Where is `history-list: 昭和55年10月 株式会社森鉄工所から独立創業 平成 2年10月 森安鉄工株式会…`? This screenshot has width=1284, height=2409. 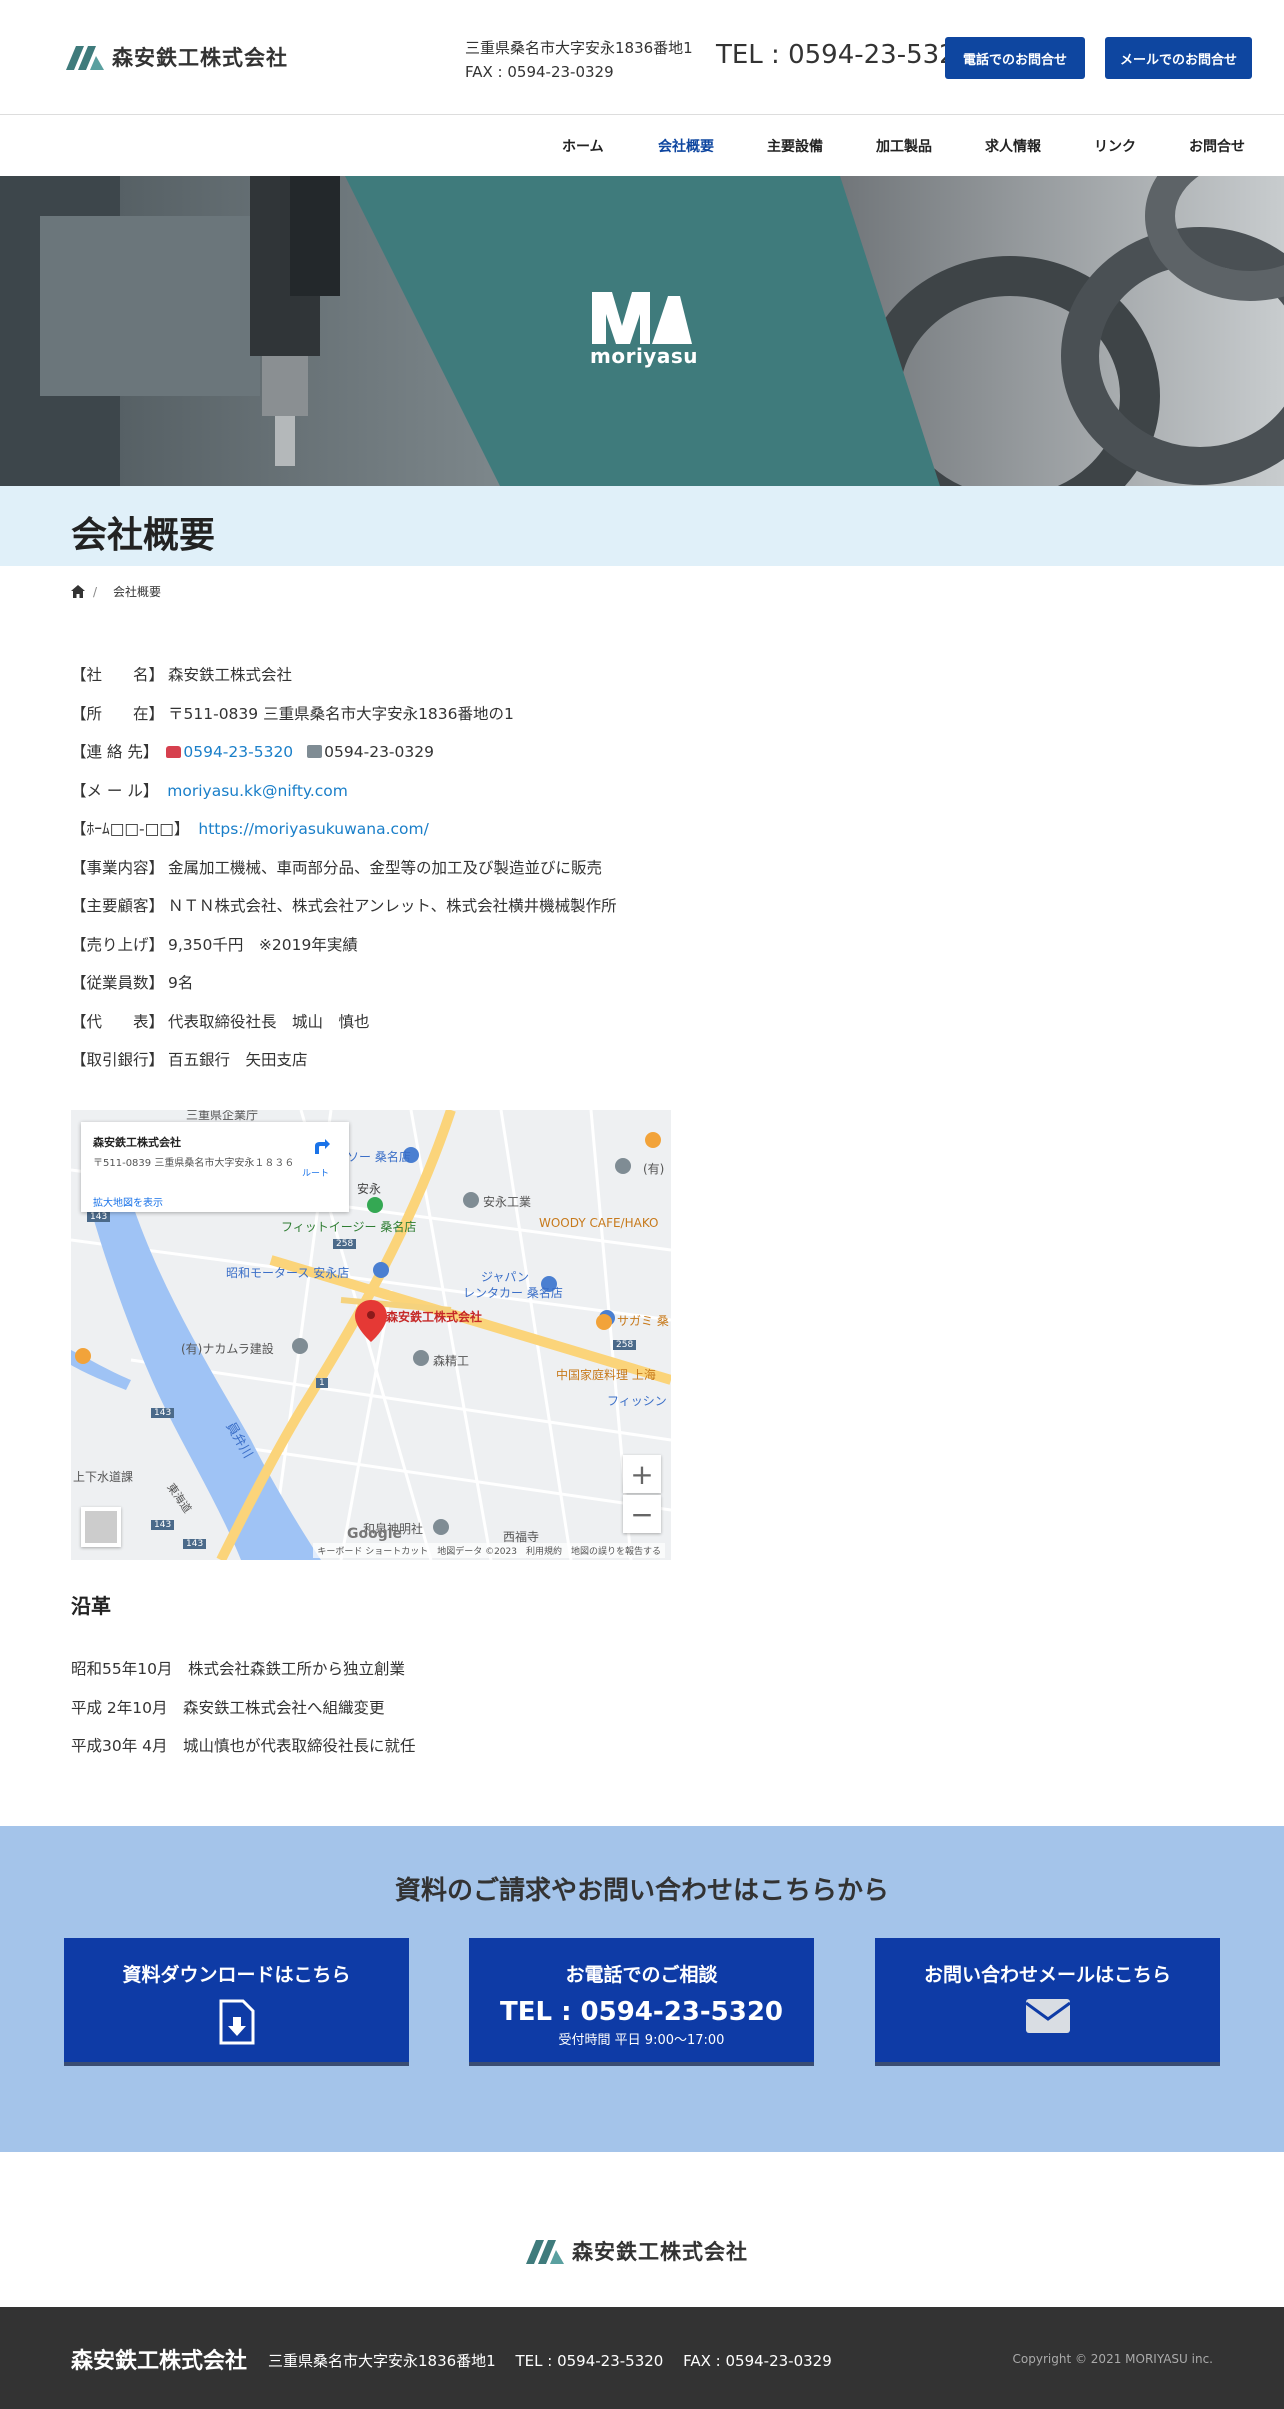 history-list: 昭和55年10月 株式会社森鉄工所から独立創業 平成 2年10月 森安鉄工株式会… is located at coordinates (243, 1715).